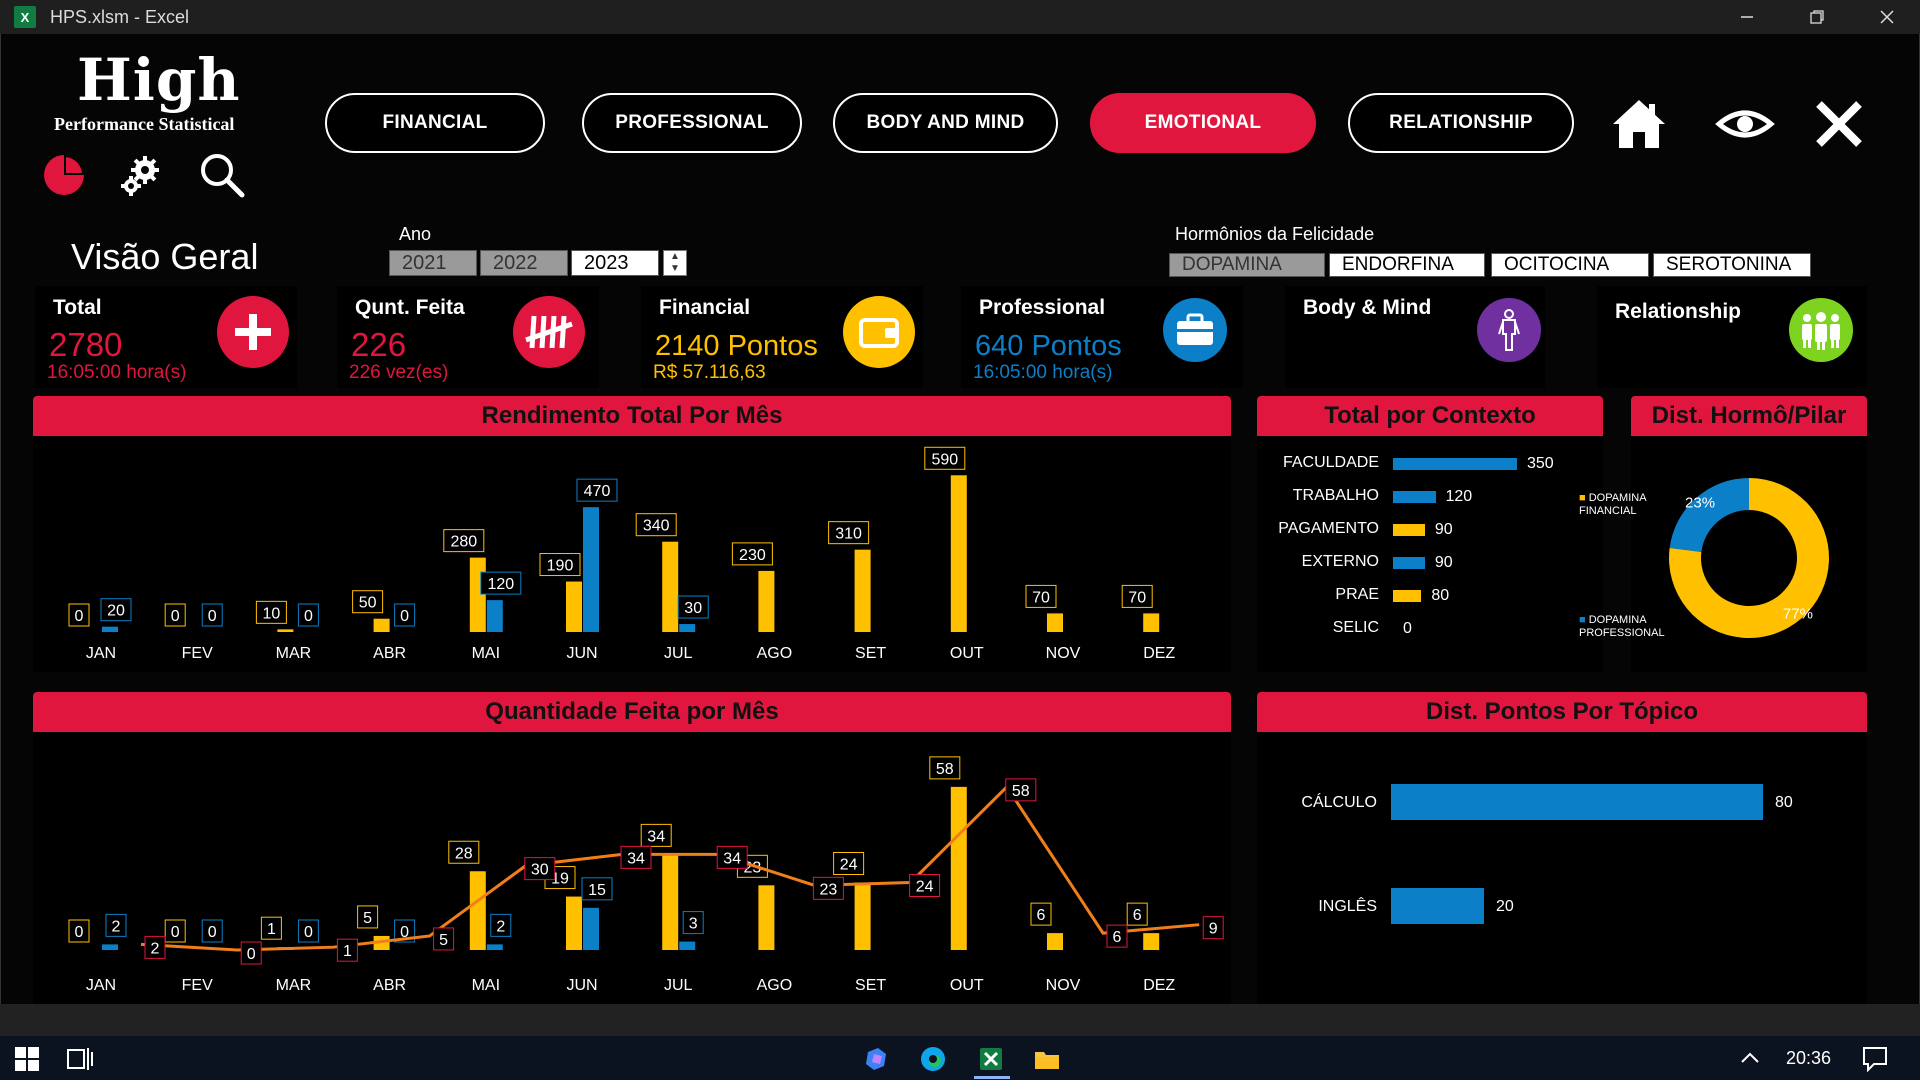 Image resolution: width=1920 pixels, height=1080 pixels. Describe the element at coordinates (80, 1059) in the screenshot. I see `task-view-icon` at that location.